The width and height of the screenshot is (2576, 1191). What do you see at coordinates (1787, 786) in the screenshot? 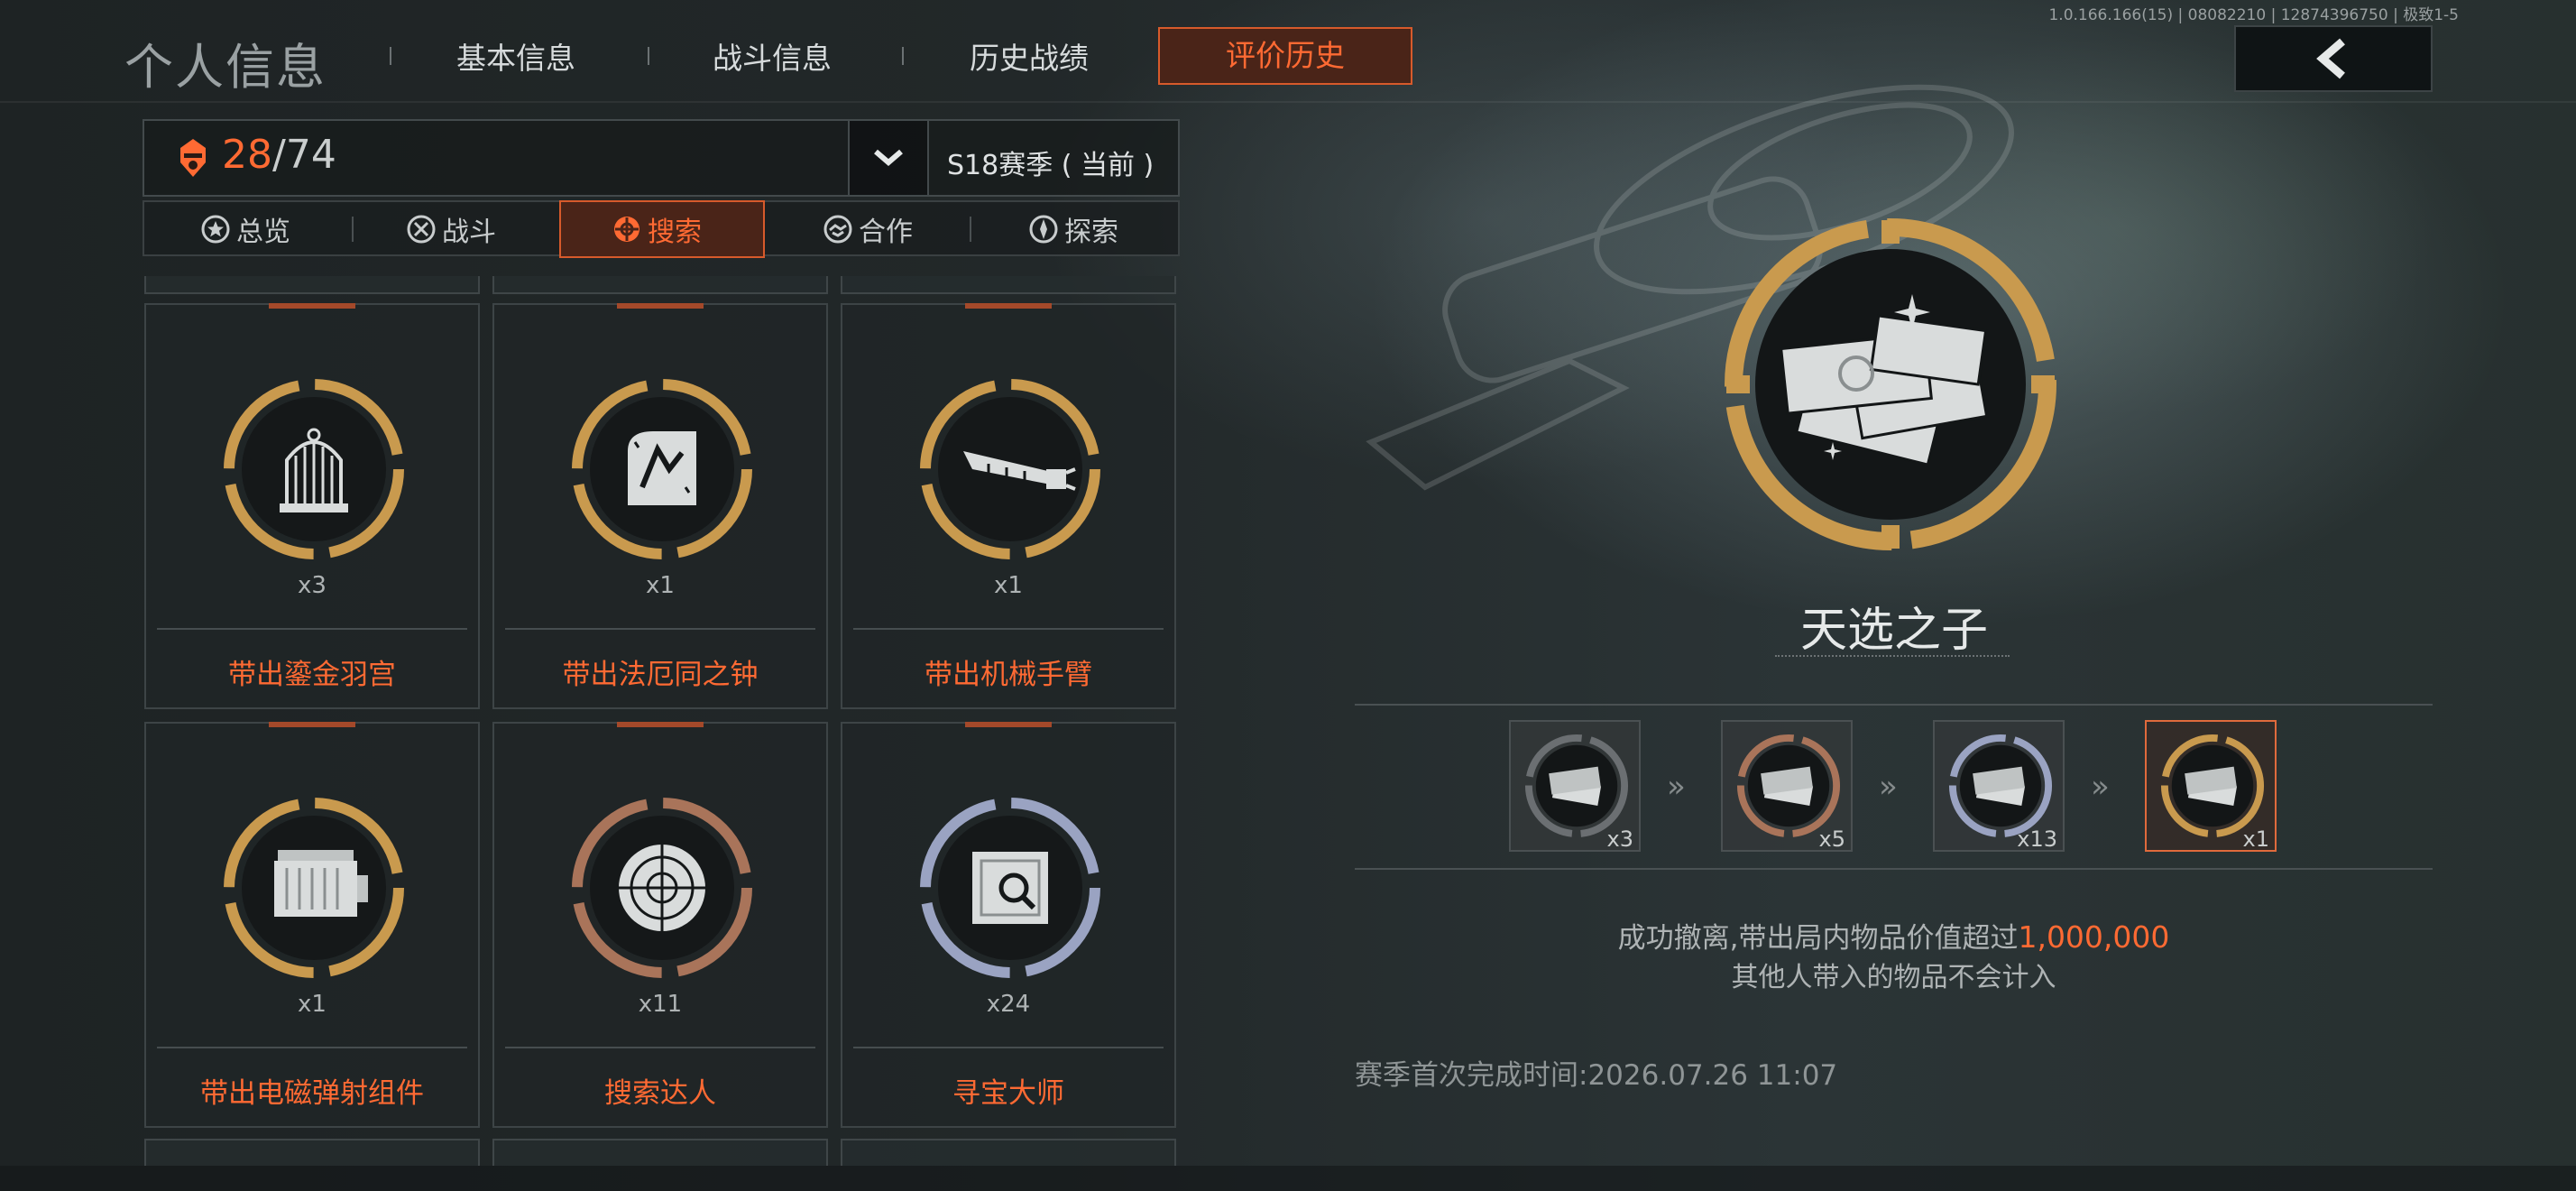
I see `tier-badge: x5` at bounding box center [1787, 786].